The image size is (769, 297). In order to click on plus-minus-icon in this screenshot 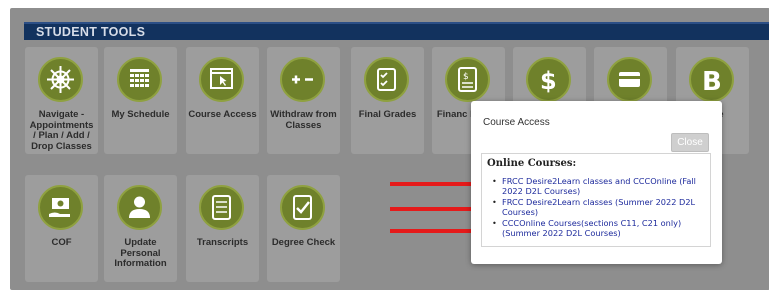, I will do `click(302, 79)`.